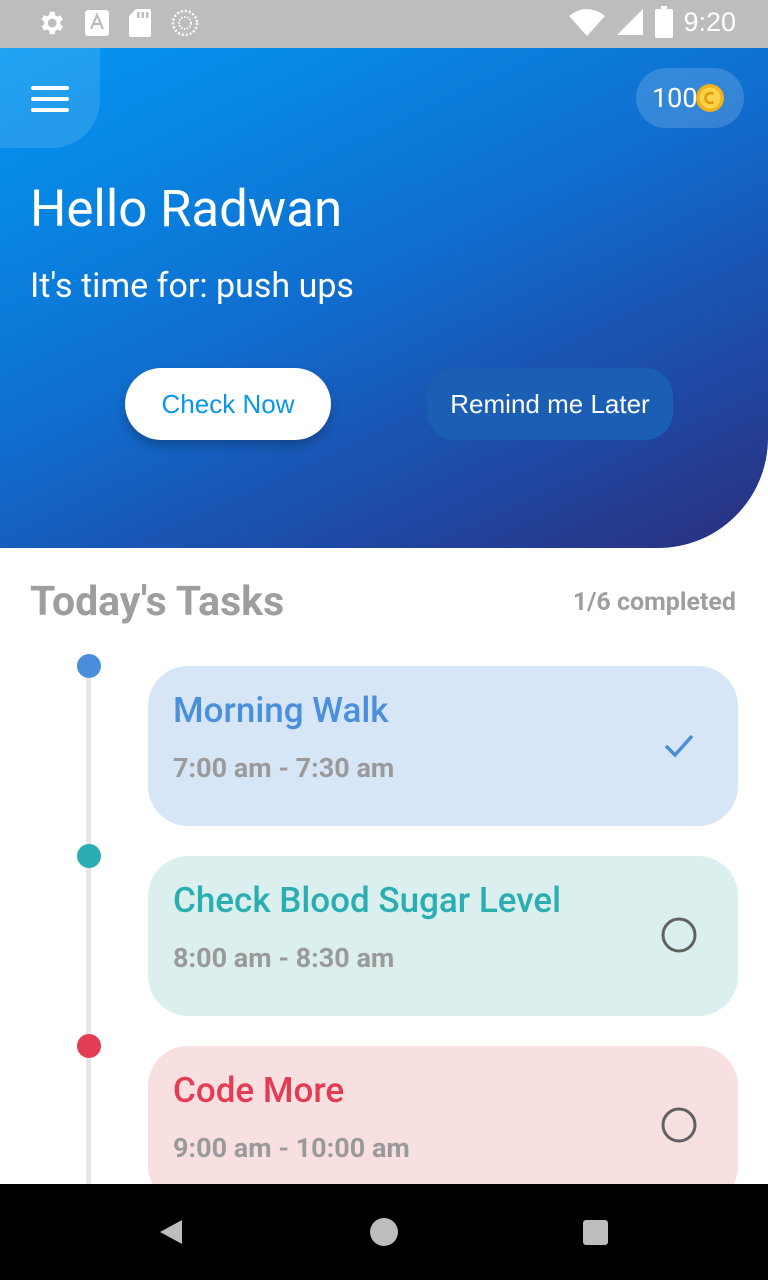  What do you see at coordinates (291, 1148) in the screenshot?
I see `task-time: 9:00 am - 10:00 am` at bounding box center [291, 1148].